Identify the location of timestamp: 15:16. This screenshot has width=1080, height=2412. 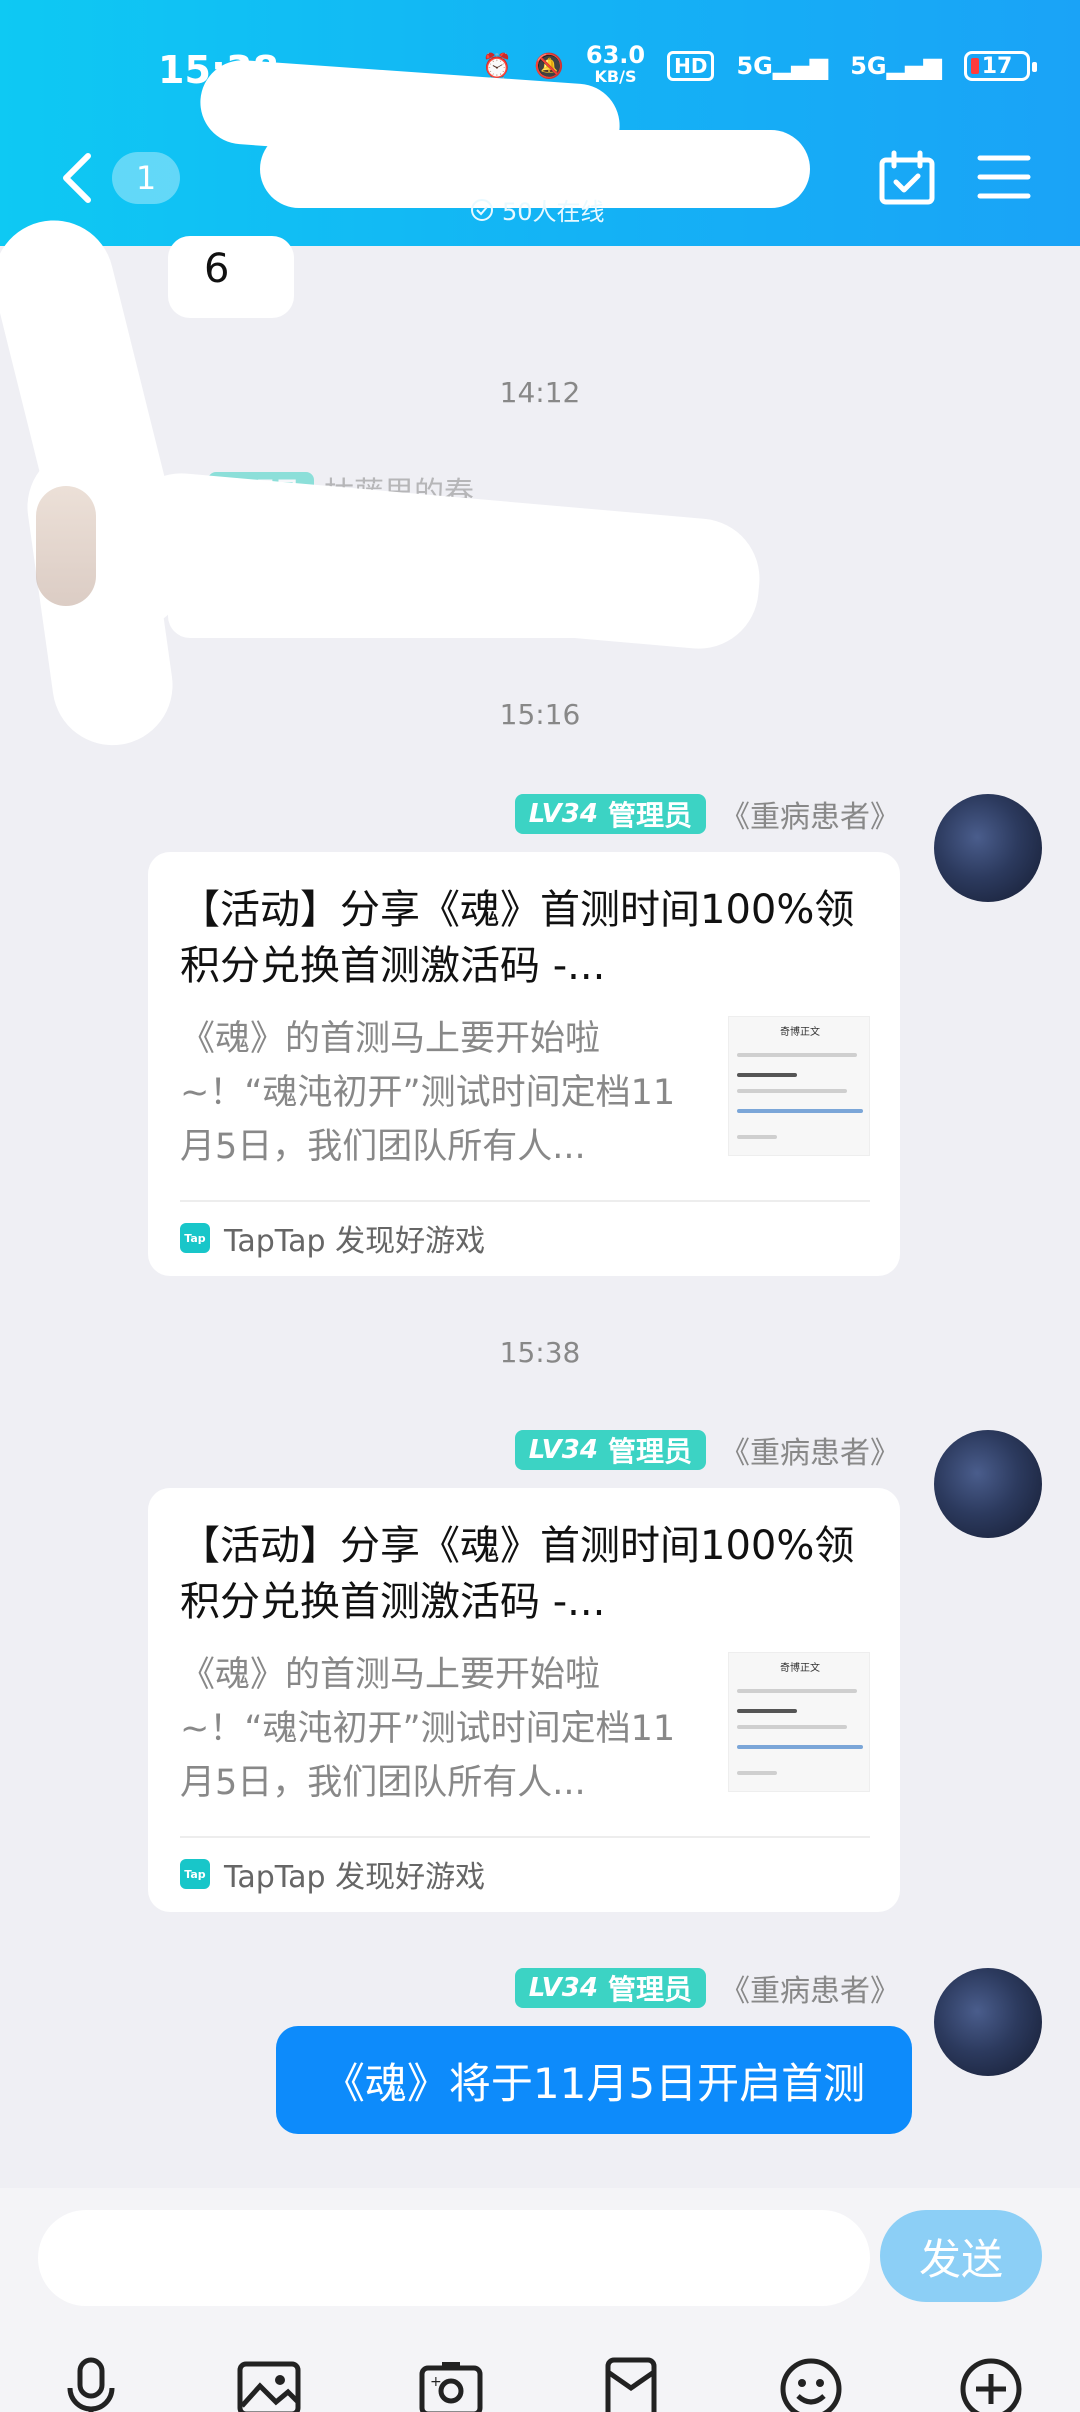
(540, 714).